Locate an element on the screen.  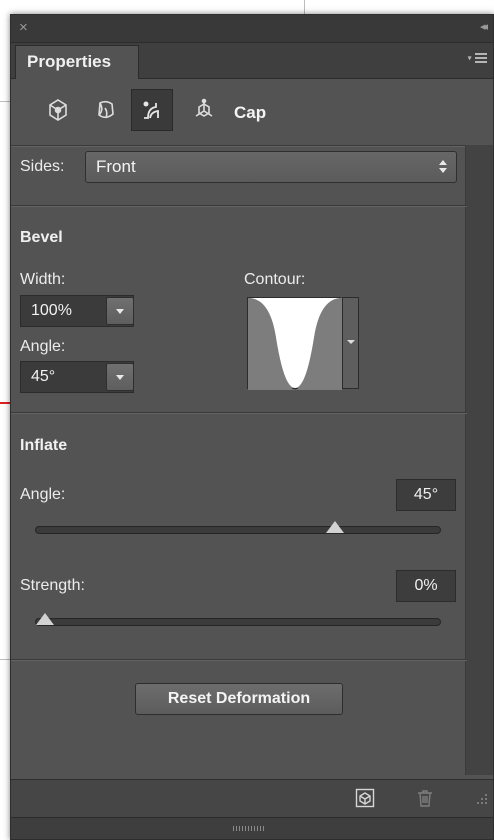
panel-titlebar: × ◂◂ is located at coordinates (252, 29).